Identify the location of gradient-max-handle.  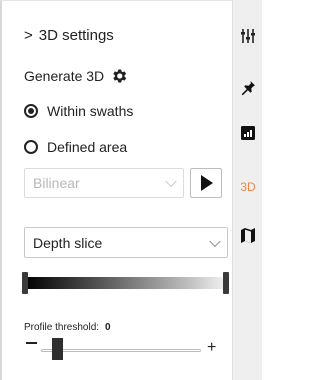
(226, 283).